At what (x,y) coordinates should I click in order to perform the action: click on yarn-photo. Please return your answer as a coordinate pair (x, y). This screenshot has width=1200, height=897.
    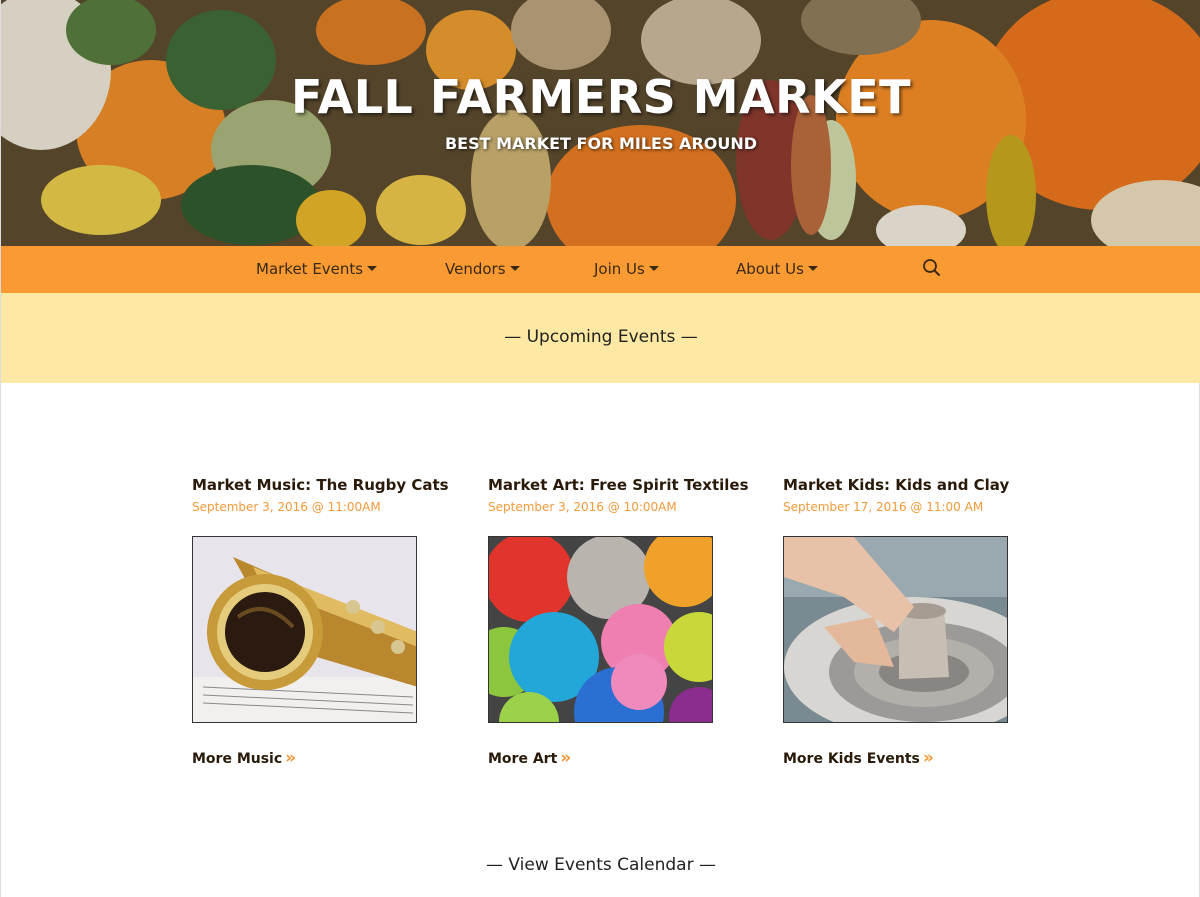
    Looking at the image, I should click on (600, 629).